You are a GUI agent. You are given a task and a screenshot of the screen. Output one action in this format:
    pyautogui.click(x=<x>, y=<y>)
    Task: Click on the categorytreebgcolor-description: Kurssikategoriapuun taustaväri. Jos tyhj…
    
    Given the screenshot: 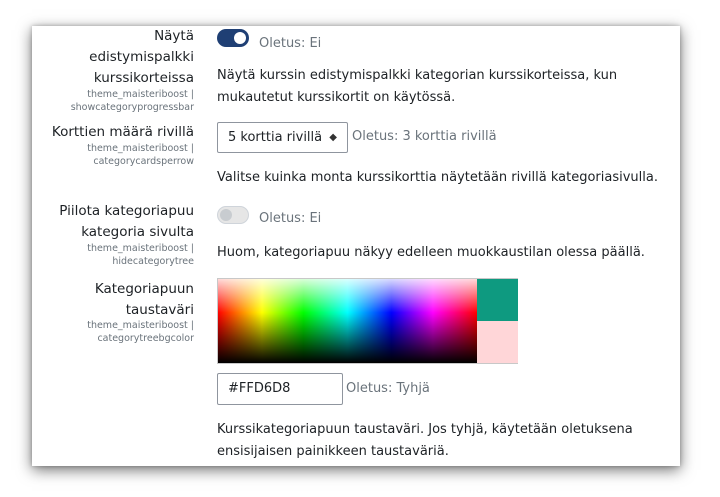 What is the action you would take?
    pyautogui.click(x=425, y=440)
    